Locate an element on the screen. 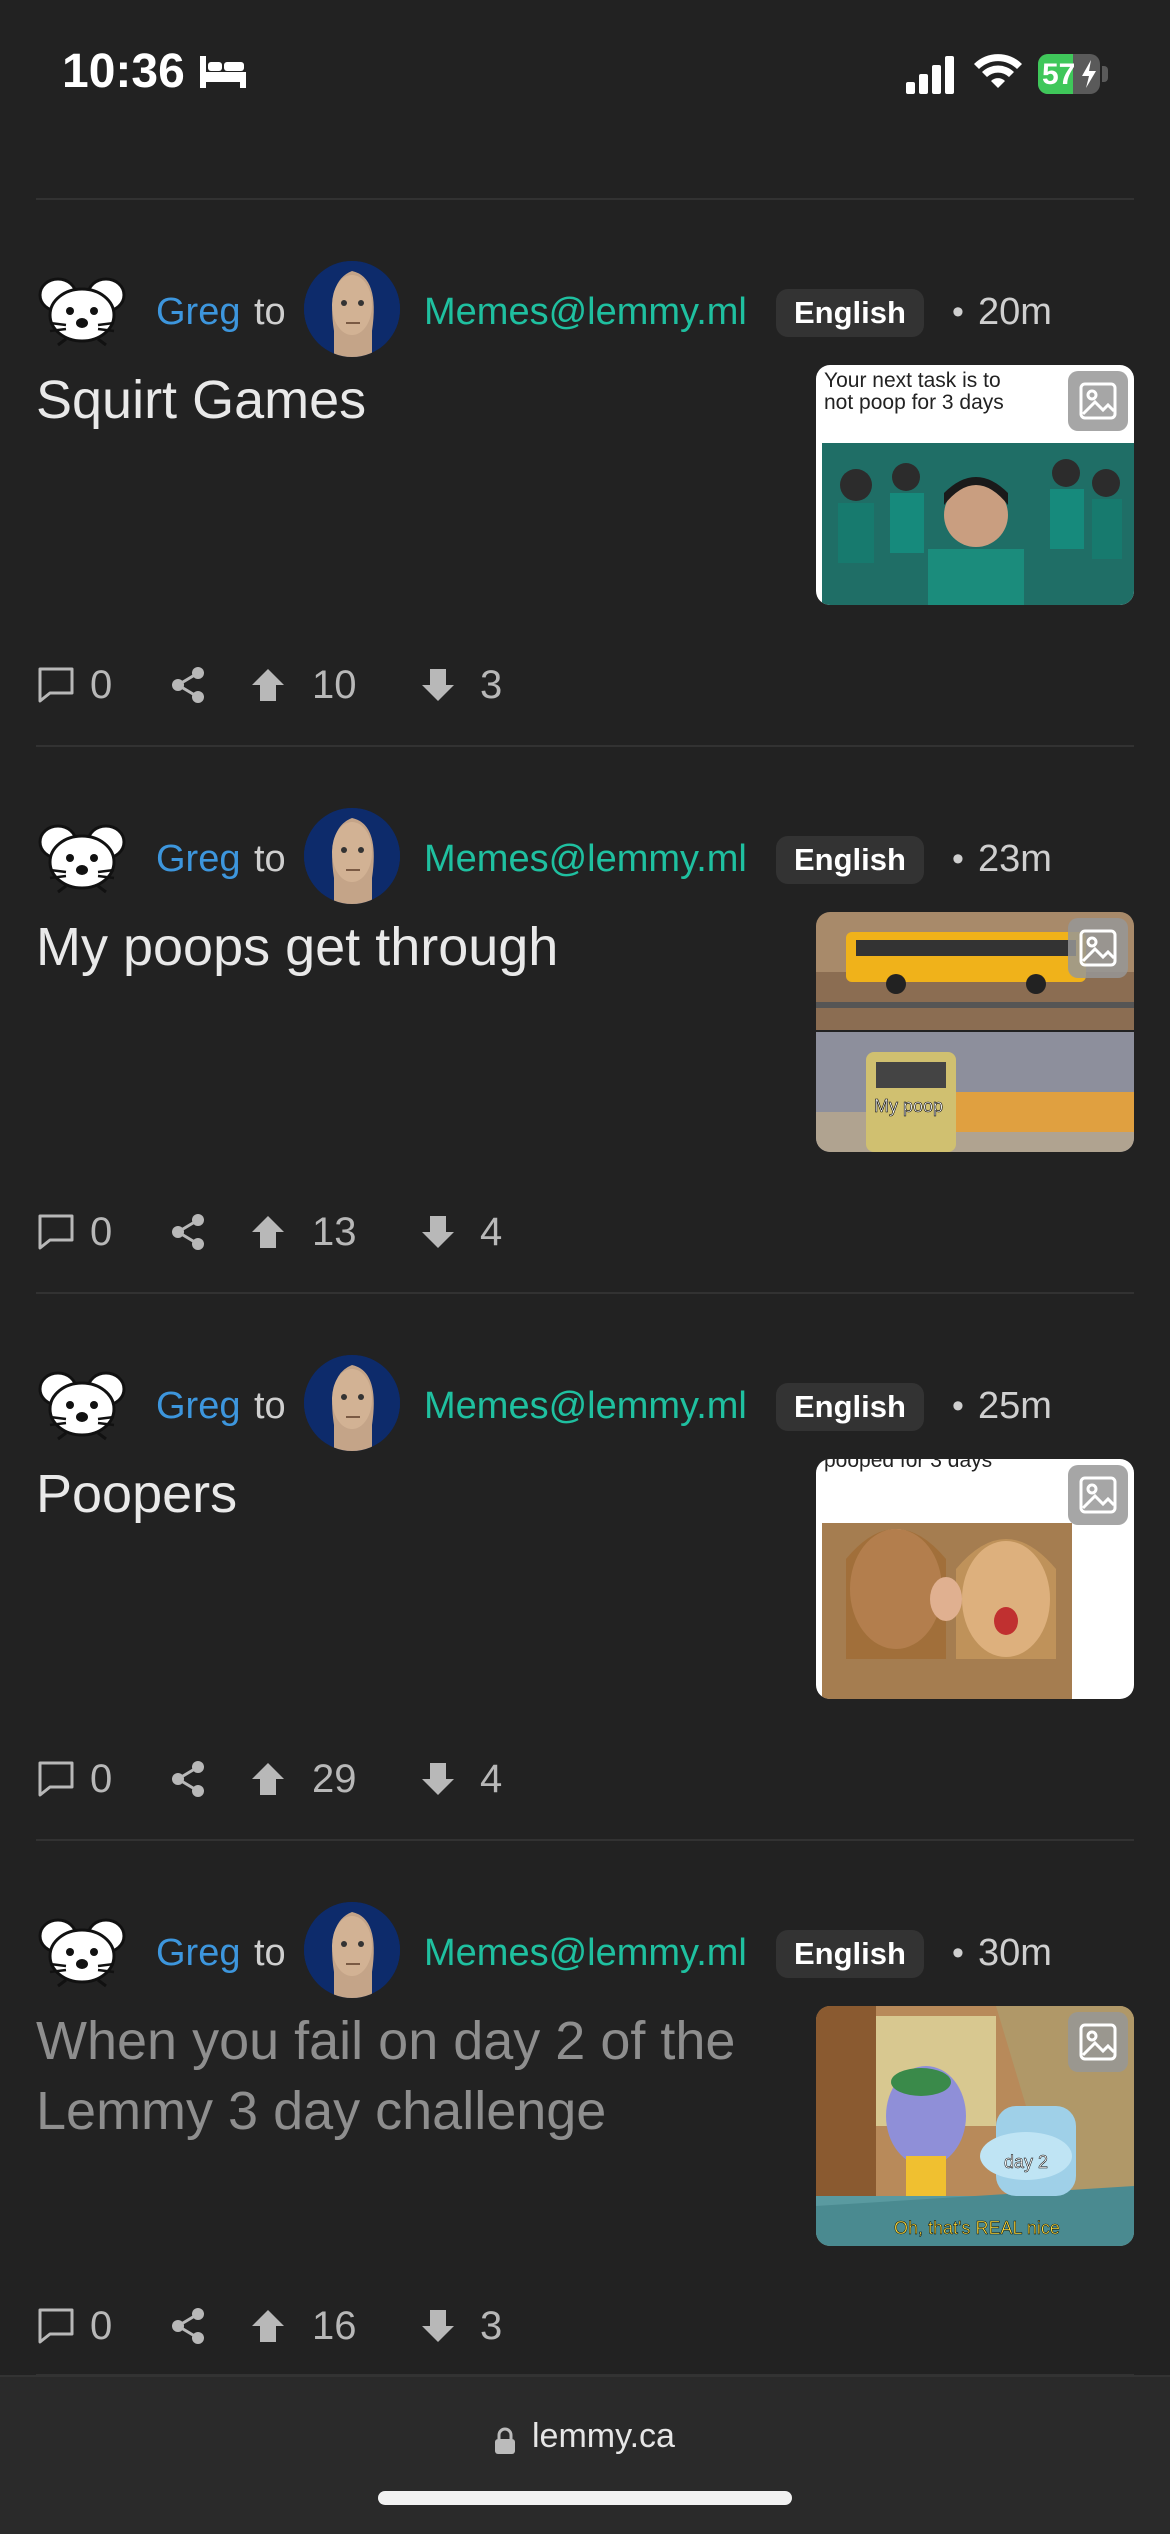  browser-address-bar: lemmy.ca is located at coordinates (585, 2454).